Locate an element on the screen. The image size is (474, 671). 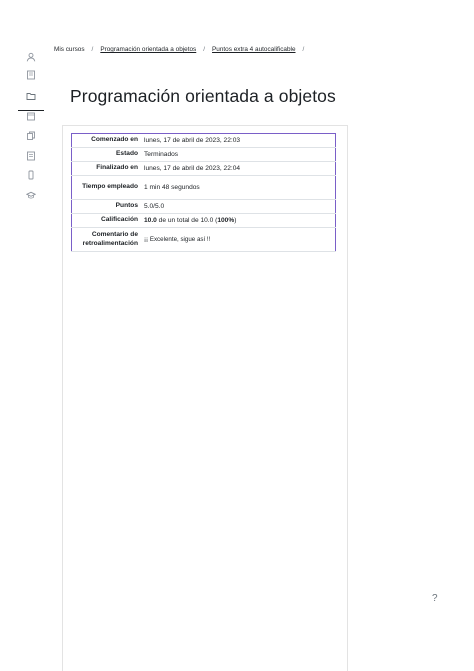
points-label: Puntos is located at coordinates (126, 206).